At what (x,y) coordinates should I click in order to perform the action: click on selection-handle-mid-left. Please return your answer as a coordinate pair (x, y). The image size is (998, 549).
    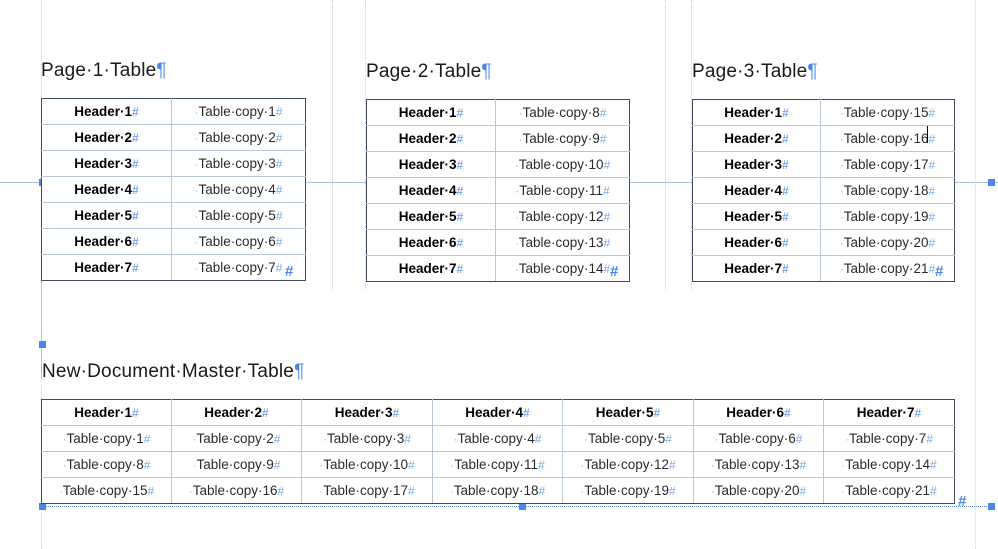
    Looking at the image, I should click on (42, 344).